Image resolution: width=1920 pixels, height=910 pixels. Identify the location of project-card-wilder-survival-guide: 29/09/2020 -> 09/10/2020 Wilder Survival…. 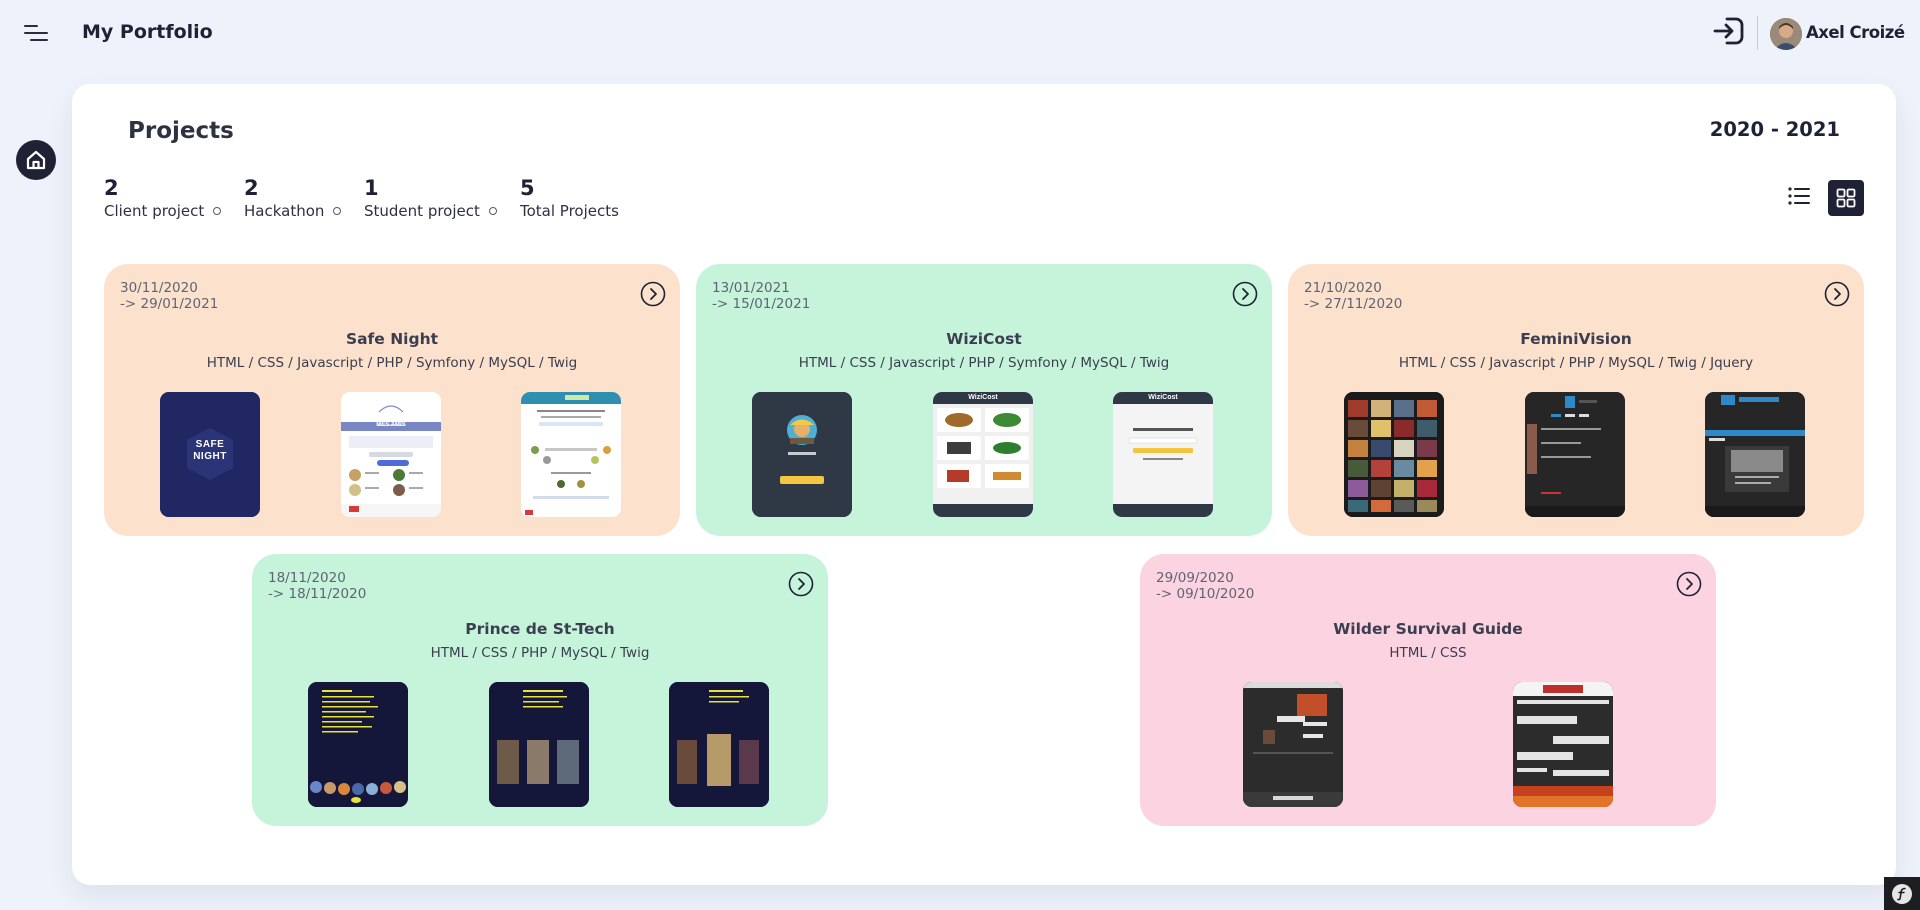
(1428, 690).